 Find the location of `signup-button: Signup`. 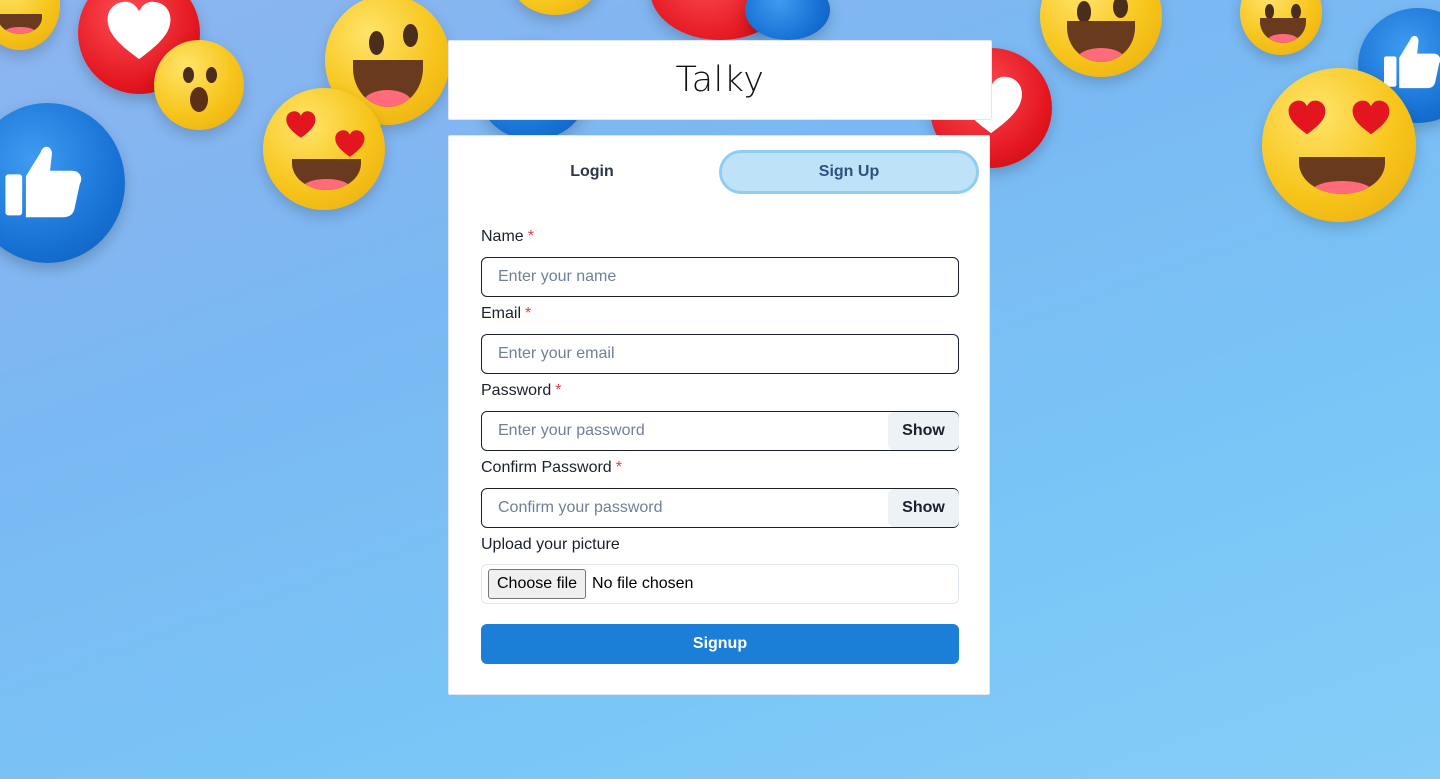

signup-button: Signup is located at coordinates (720, 644).